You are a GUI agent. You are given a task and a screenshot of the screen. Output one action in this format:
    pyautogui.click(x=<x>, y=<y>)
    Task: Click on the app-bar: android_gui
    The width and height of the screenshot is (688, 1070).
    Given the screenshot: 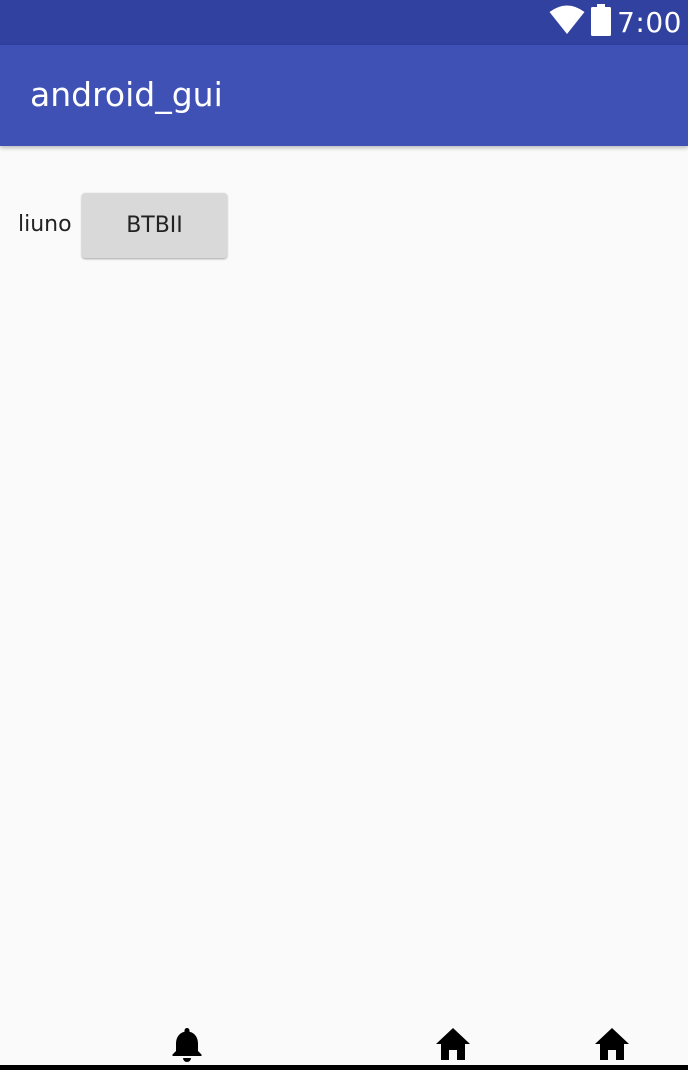 What is the action you would take?
    pyautogui.click(x=344, y=95)
    